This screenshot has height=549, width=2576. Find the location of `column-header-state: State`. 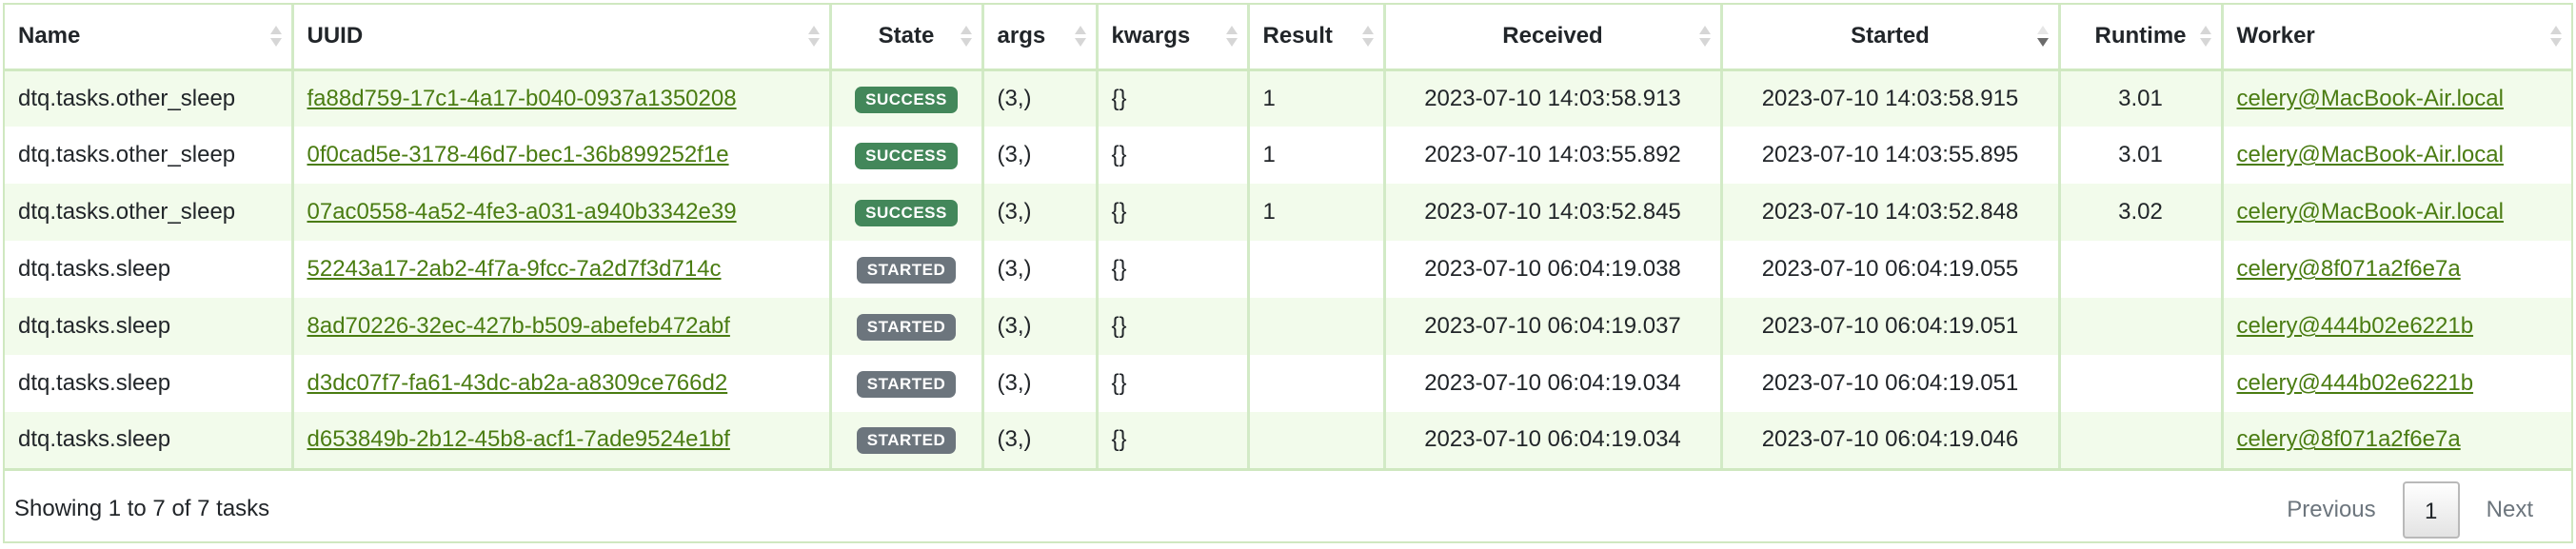

column-header-state: State is located at coordinates (907, 38).